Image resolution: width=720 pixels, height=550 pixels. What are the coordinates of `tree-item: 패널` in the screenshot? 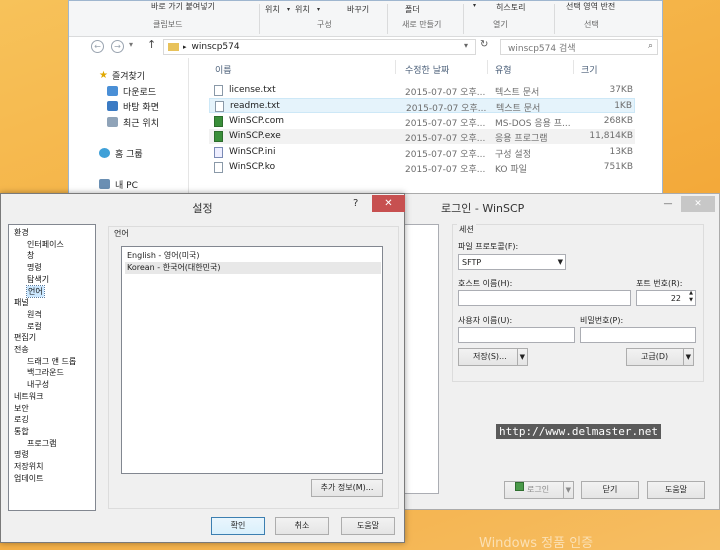 It's located at (21, 302).